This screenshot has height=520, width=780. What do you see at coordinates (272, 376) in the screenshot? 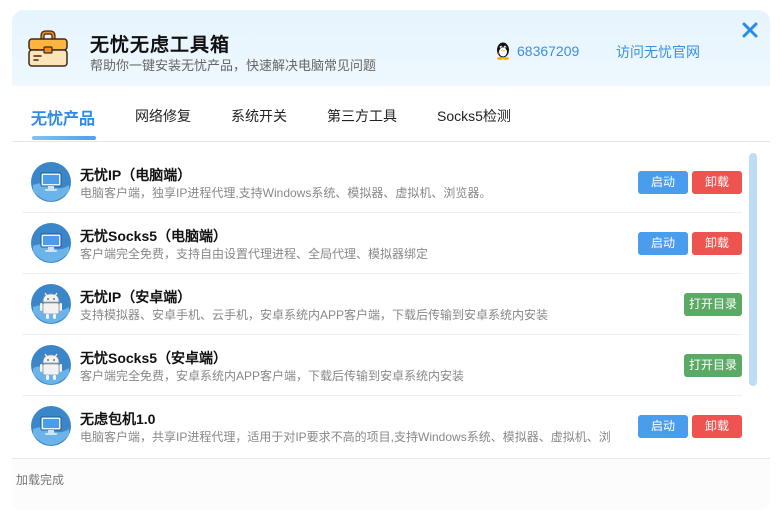
I see `product-description: 客户端完全免费，安卓系统内APP客户端，下载后传输到安卓系统内安装` at bounding box center [272, 376].